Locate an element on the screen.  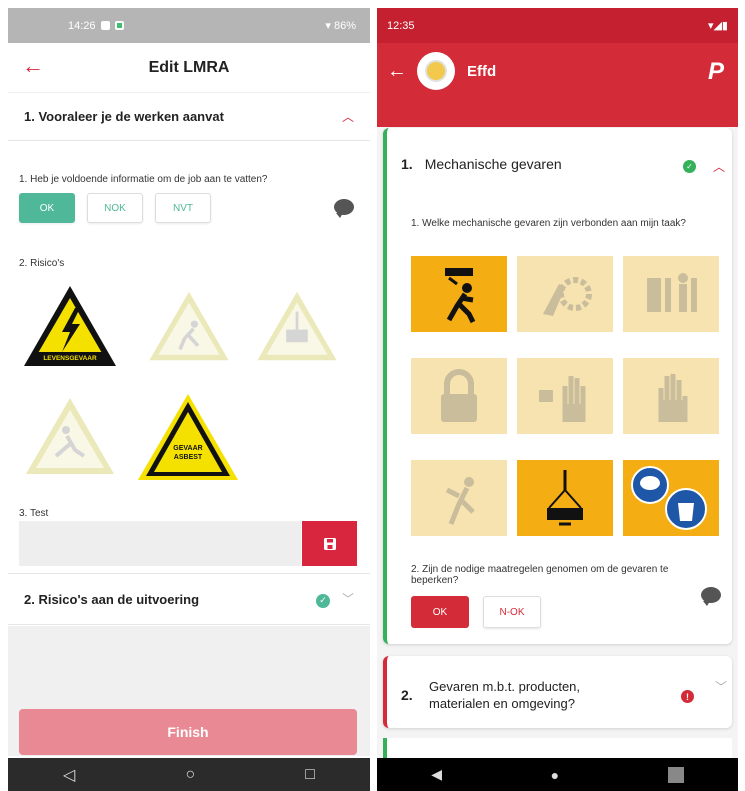
card-1-header: 1. Mechanische gevaren is located at coordinates (481, 164).